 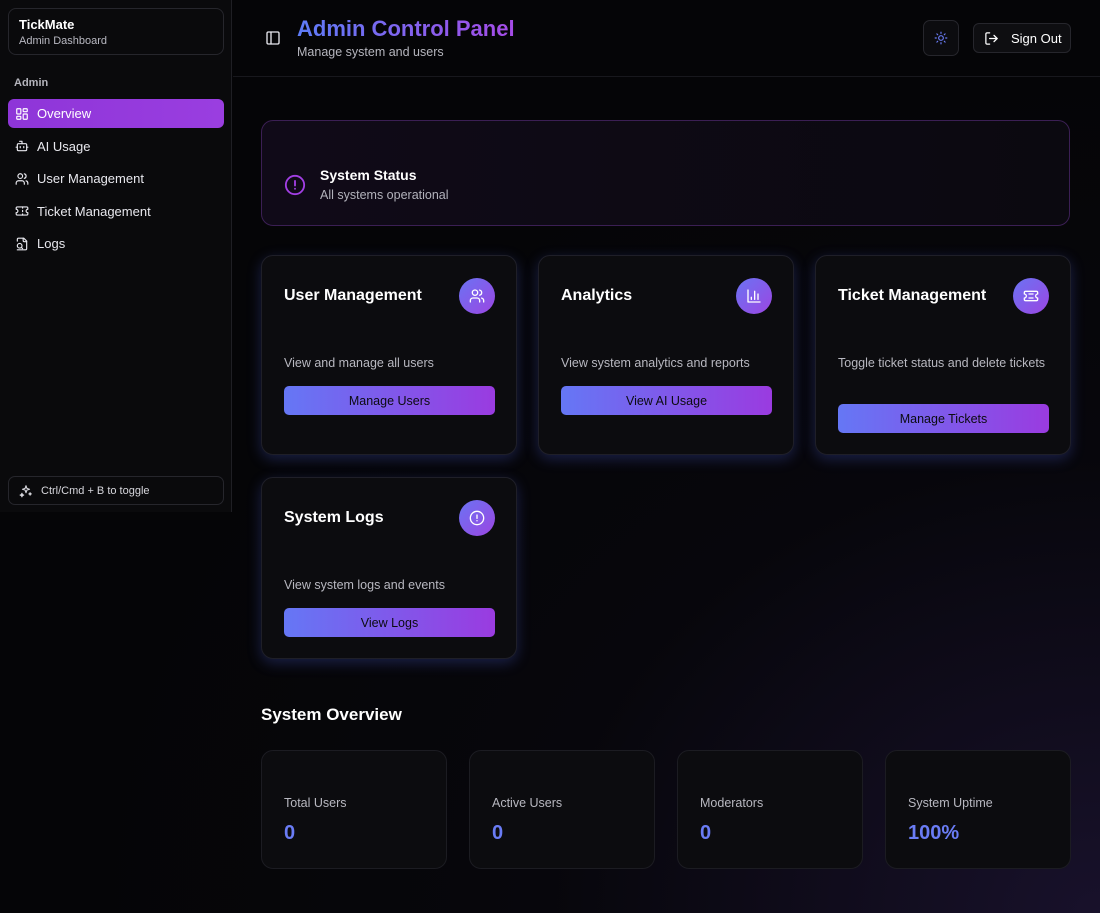 What do you see at coordinates (991, 38) in the screenshot?
I see `log-out-icon` at bounding box center [991, 38].